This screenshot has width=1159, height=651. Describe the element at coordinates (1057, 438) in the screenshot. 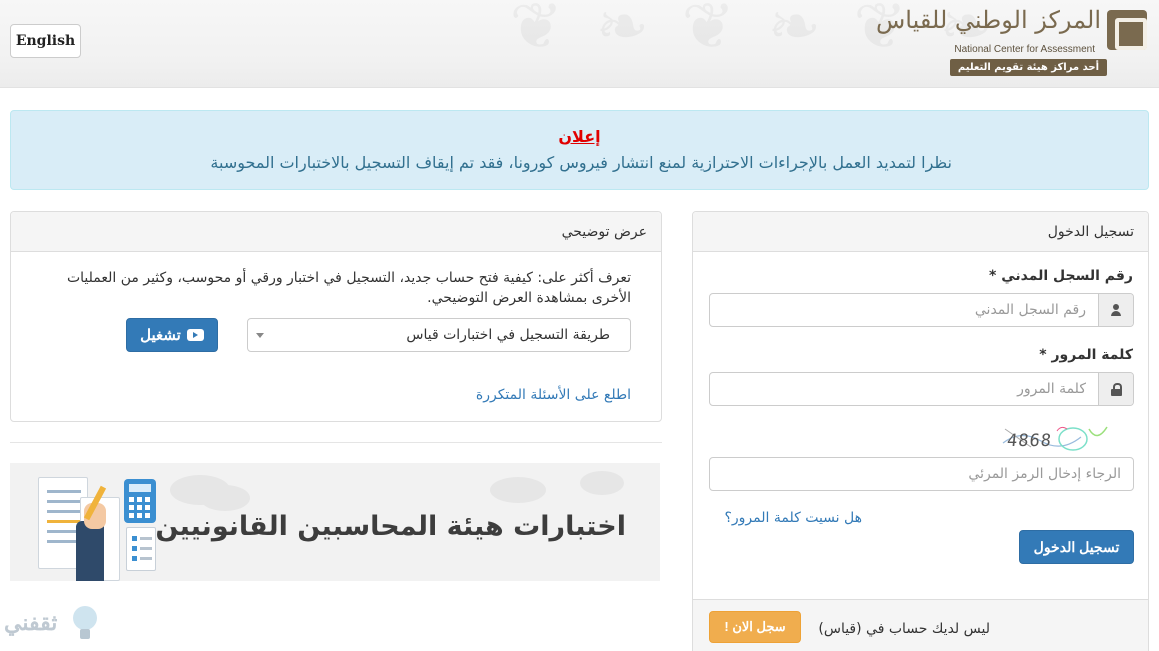

I see `captcha-image: 4868` at that location.